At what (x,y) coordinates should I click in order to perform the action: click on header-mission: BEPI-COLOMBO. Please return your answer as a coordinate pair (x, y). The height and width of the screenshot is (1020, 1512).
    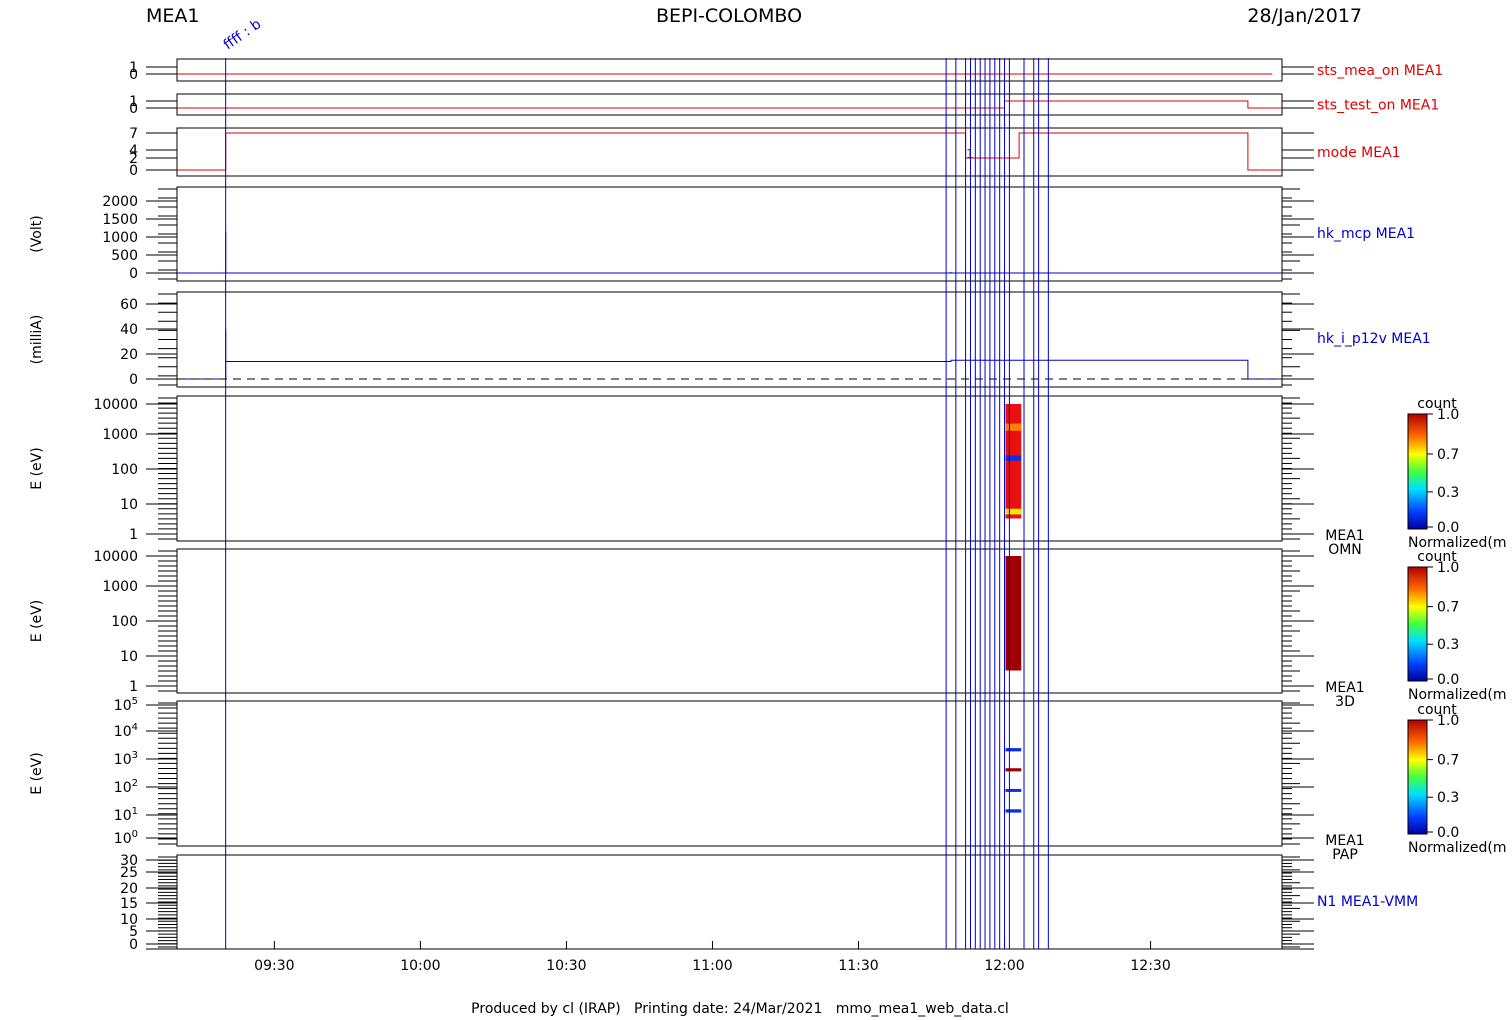
    Looking at the image, I should click on (729, 16).